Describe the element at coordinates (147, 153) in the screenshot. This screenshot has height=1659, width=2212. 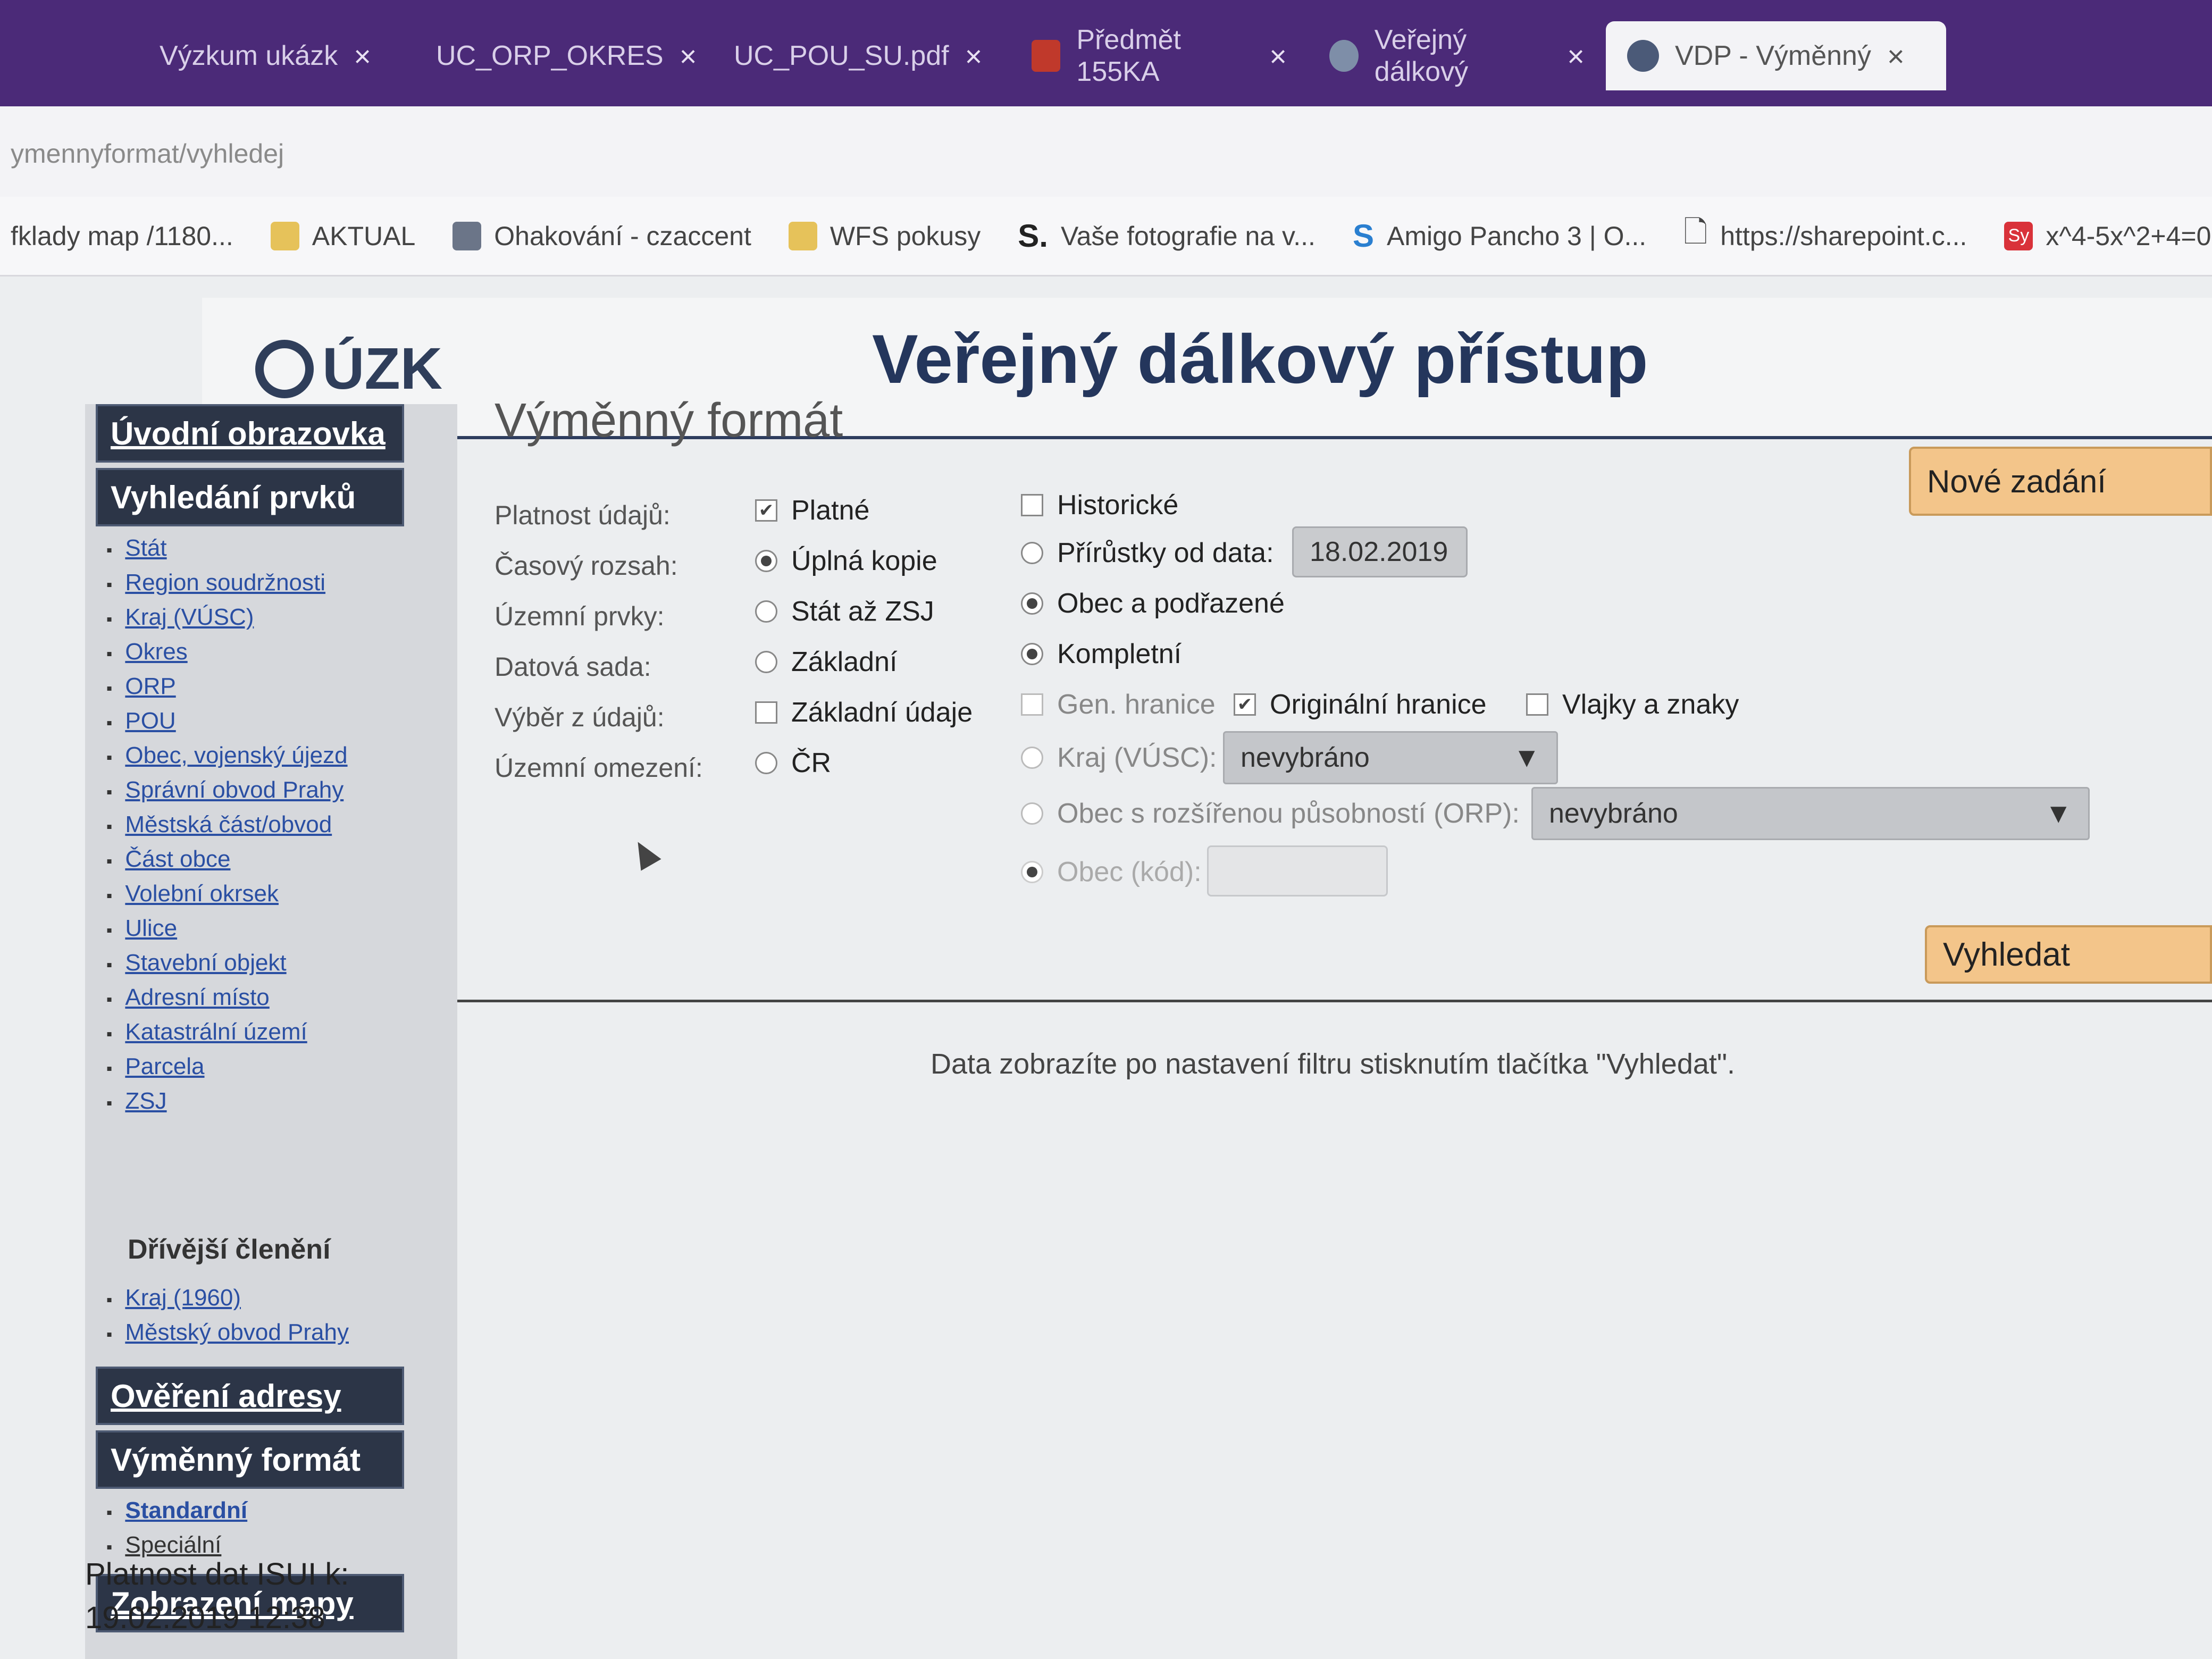
I see `url-text: ymennyformat/vyhledej` at that location.